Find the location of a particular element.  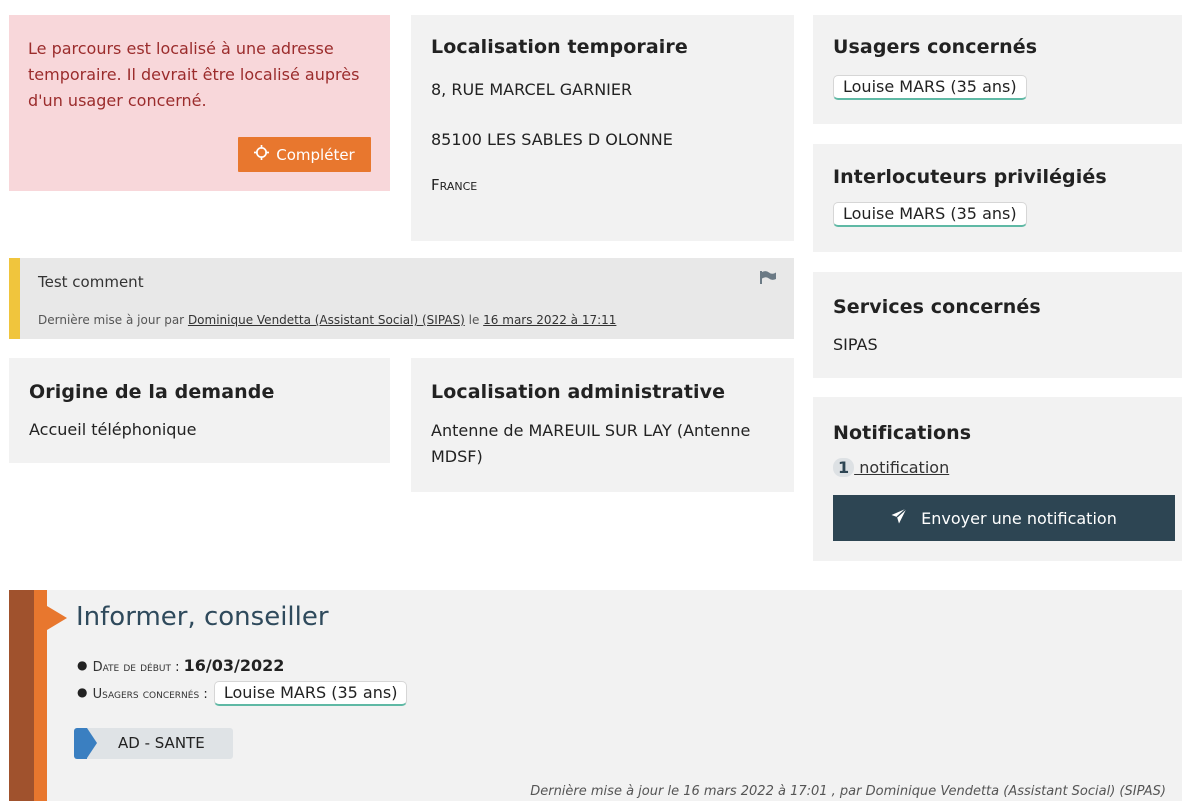

notifications-title: Notifications is located at coordinates (902, 433).